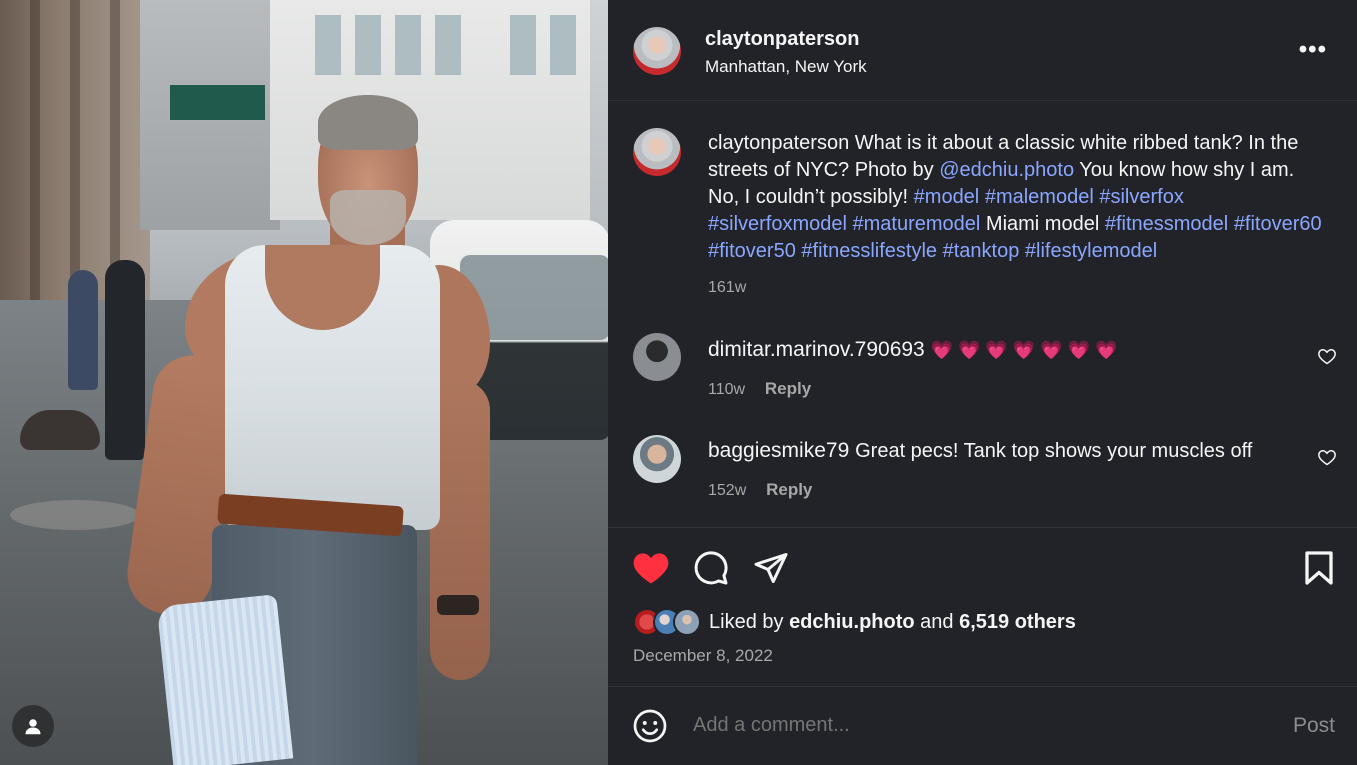  Describe the element at coordinates (981, 251) in the screenshot. I see `hashtag: #tanktop` at that location.